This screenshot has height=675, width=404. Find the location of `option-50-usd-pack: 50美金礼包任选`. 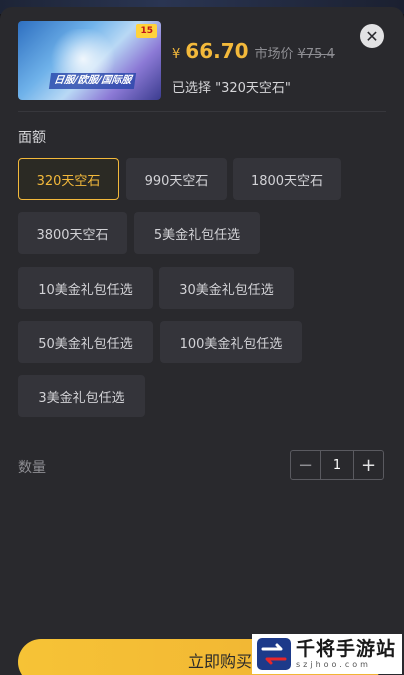

option-50-usd-pack: 50美金礼包任选 is located at coordinates (85, 342).